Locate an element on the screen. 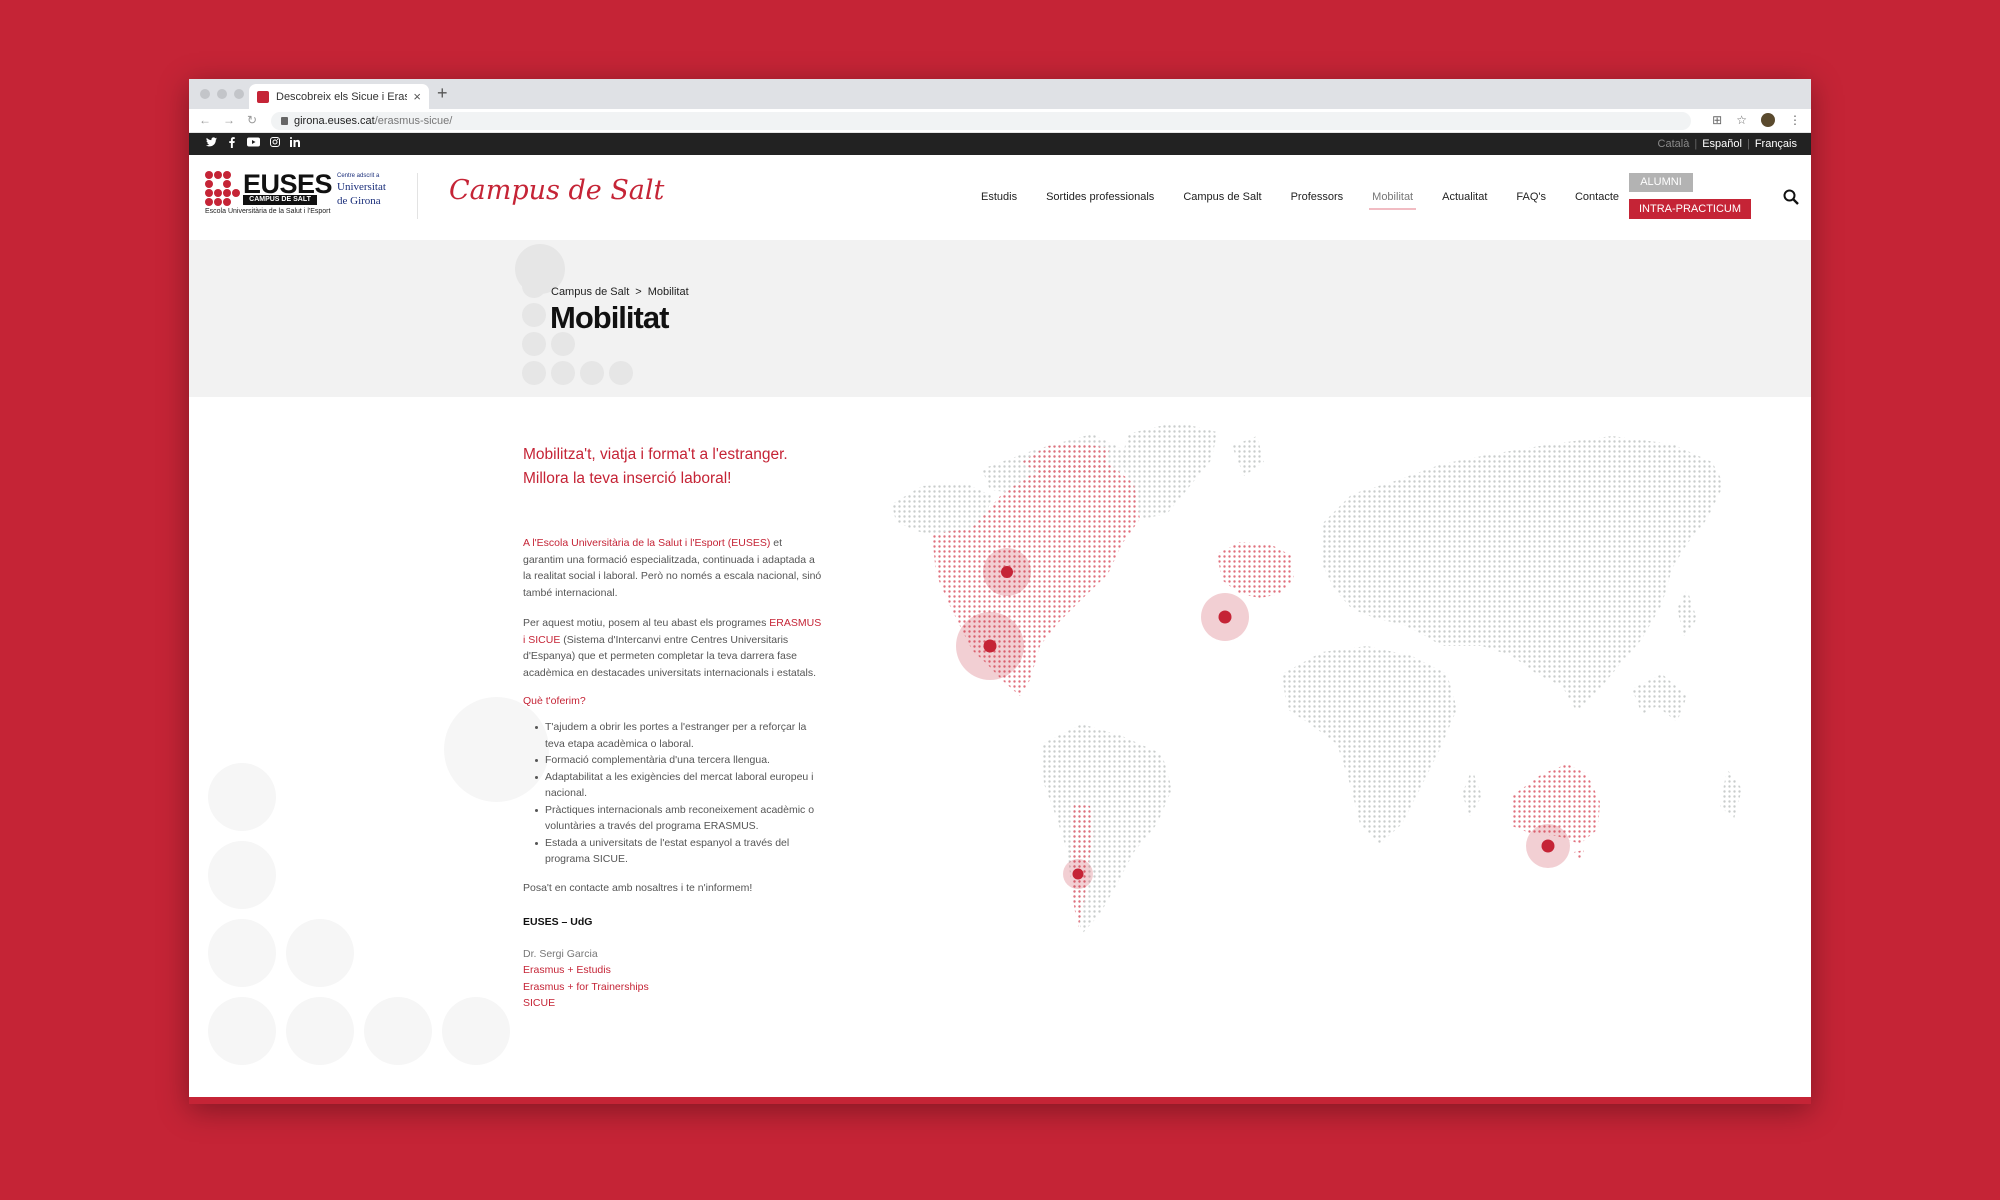  url-input: girona.euses.cat/erasmus-sicue/ is located at coordinates (981, 121).